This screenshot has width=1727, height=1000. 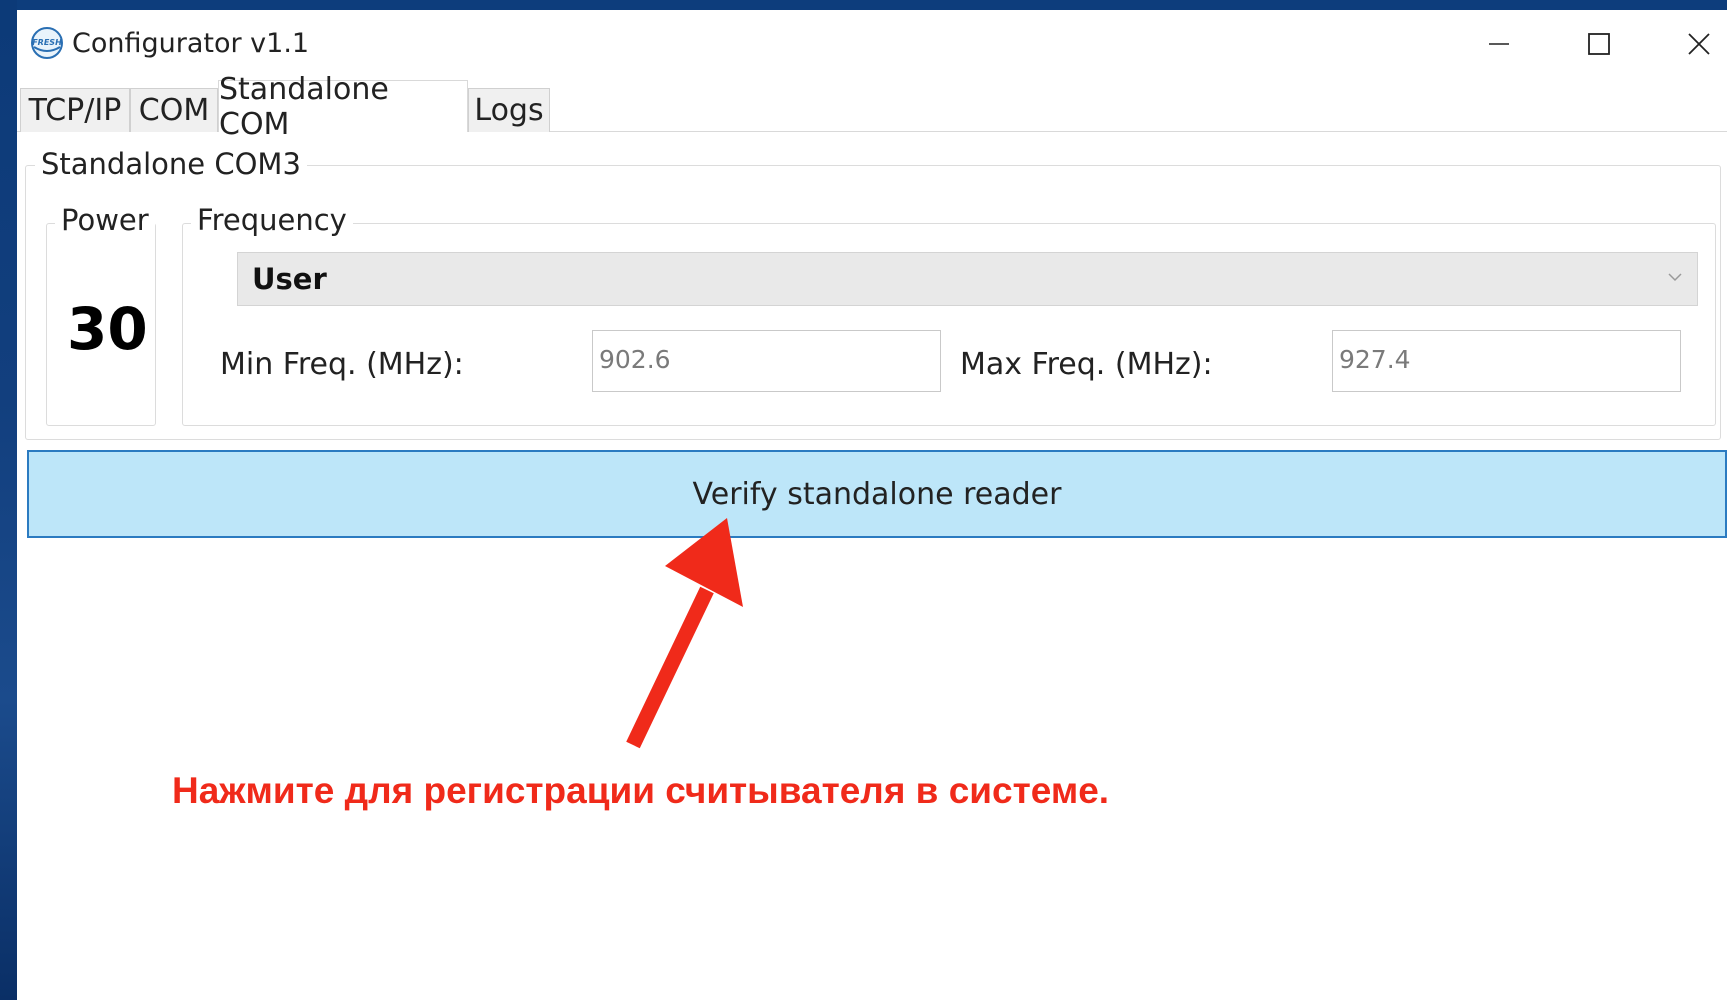 What do you see at coordinates (343, 107) in the screenshot?
I see `tab-standalone-com: Standalone COM` at bounding box center [343, 107].